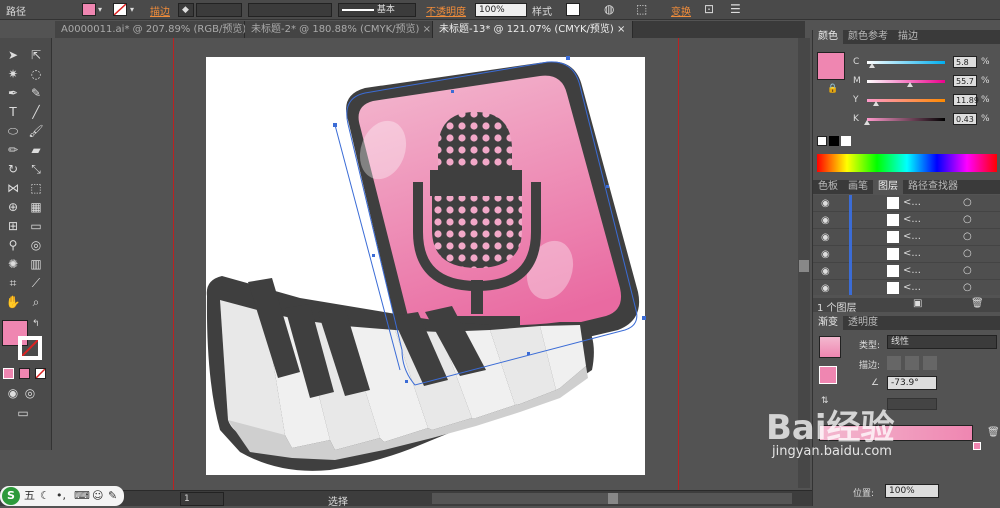 This screenshot has width=1000, height=508. What do you see at coordinates (29, 496) in the screenshot?
I see `ime-mode: 五` at bounding box center [29, 496].